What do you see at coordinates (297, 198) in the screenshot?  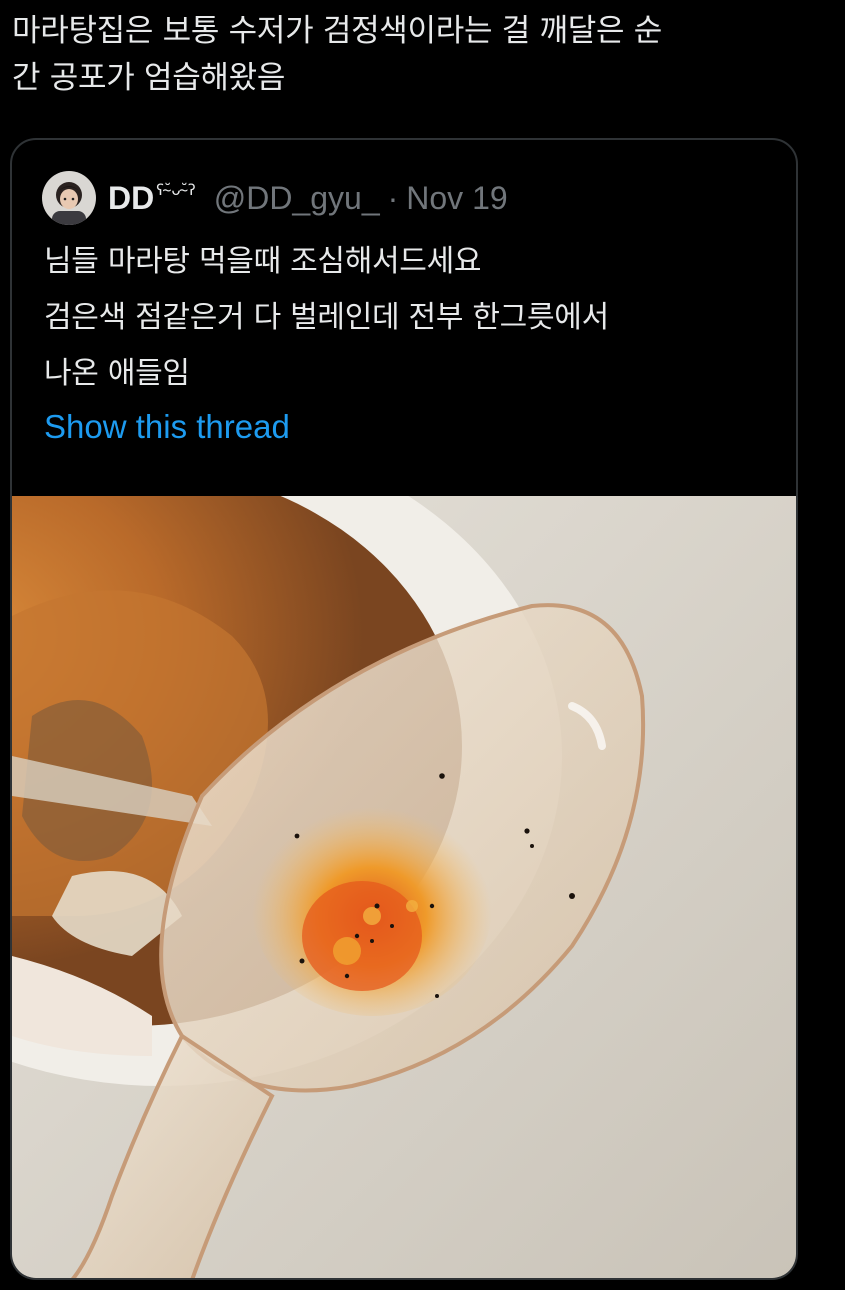 I see `user-handle: @DD_gyu_` at bounding box center [297, 198].